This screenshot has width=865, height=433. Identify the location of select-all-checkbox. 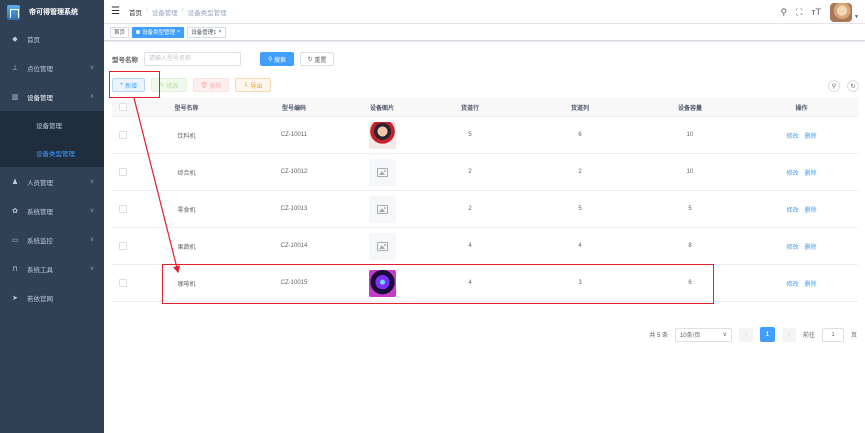
(123, 107).